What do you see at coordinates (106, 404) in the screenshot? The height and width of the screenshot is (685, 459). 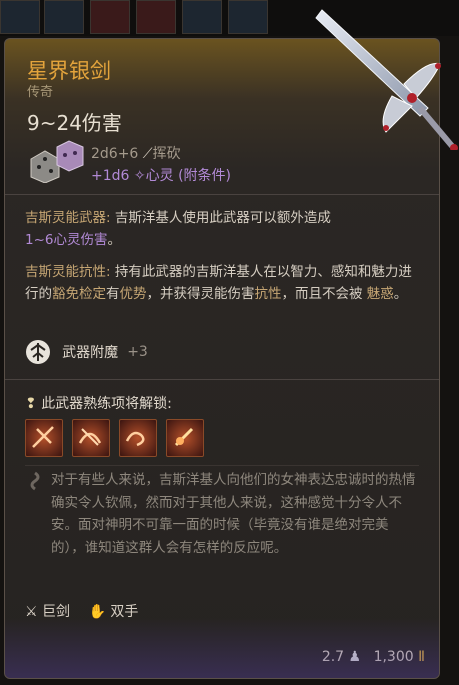 I see `unlock-label: 此武器熟练项将解锁:` at bounding box center [106, 404].